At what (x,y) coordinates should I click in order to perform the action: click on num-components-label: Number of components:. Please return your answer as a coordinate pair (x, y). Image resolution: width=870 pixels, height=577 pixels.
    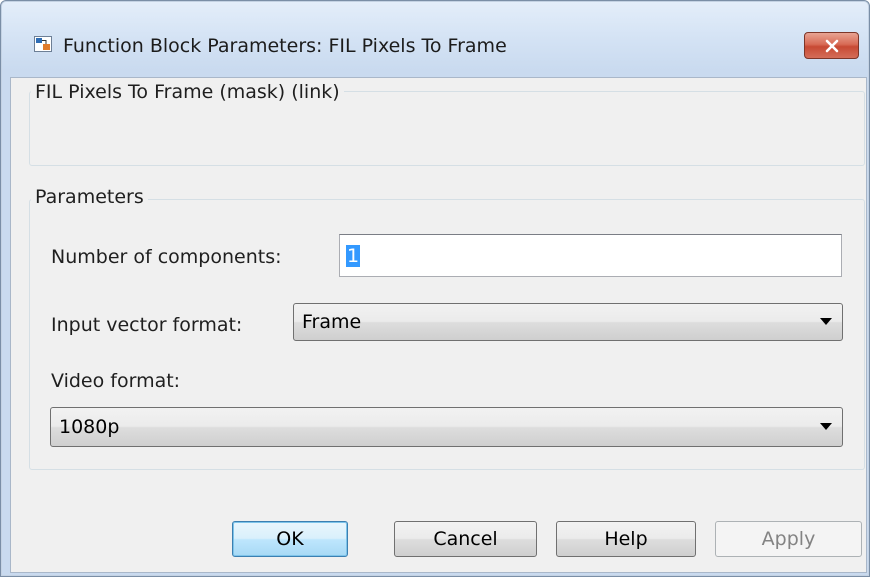
    Looking at the image, I should click on (166, 257).